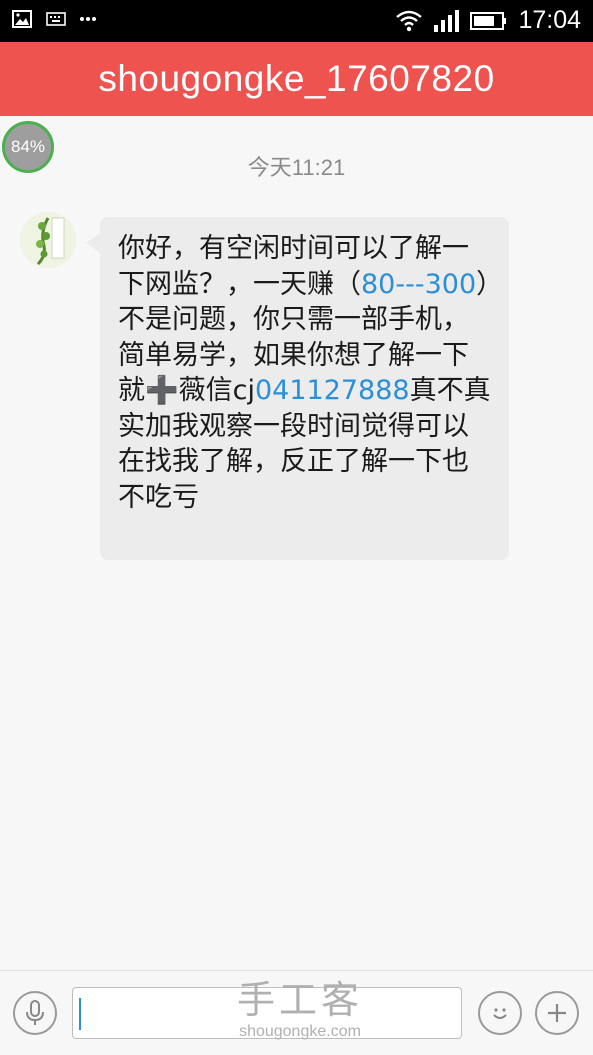 The image size is (593, 1055). What do you see at coordinates (88, 19) in the screenshot?
I see `more-icon` at bounding box center [88, 19].